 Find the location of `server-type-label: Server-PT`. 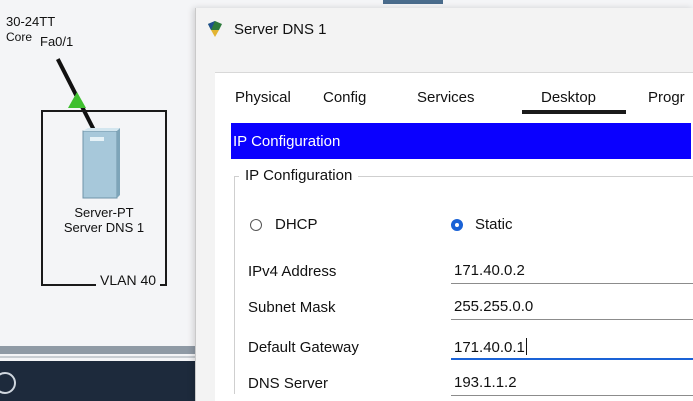

server-type-label: Server-PT is located at coordinates (104, 212).